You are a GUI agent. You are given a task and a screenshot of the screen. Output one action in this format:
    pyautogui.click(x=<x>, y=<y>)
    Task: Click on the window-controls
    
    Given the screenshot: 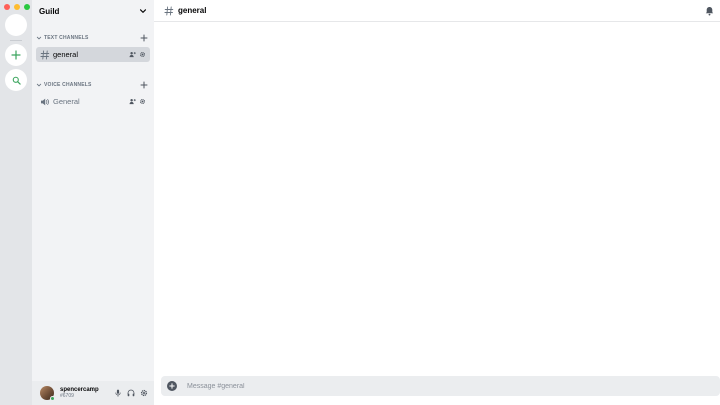 What is the action you would take?
    pyautogui.click(x=17, y=7)
    